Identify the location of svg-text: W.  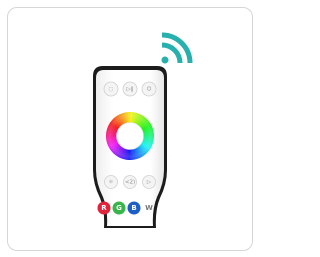
(149, 208).